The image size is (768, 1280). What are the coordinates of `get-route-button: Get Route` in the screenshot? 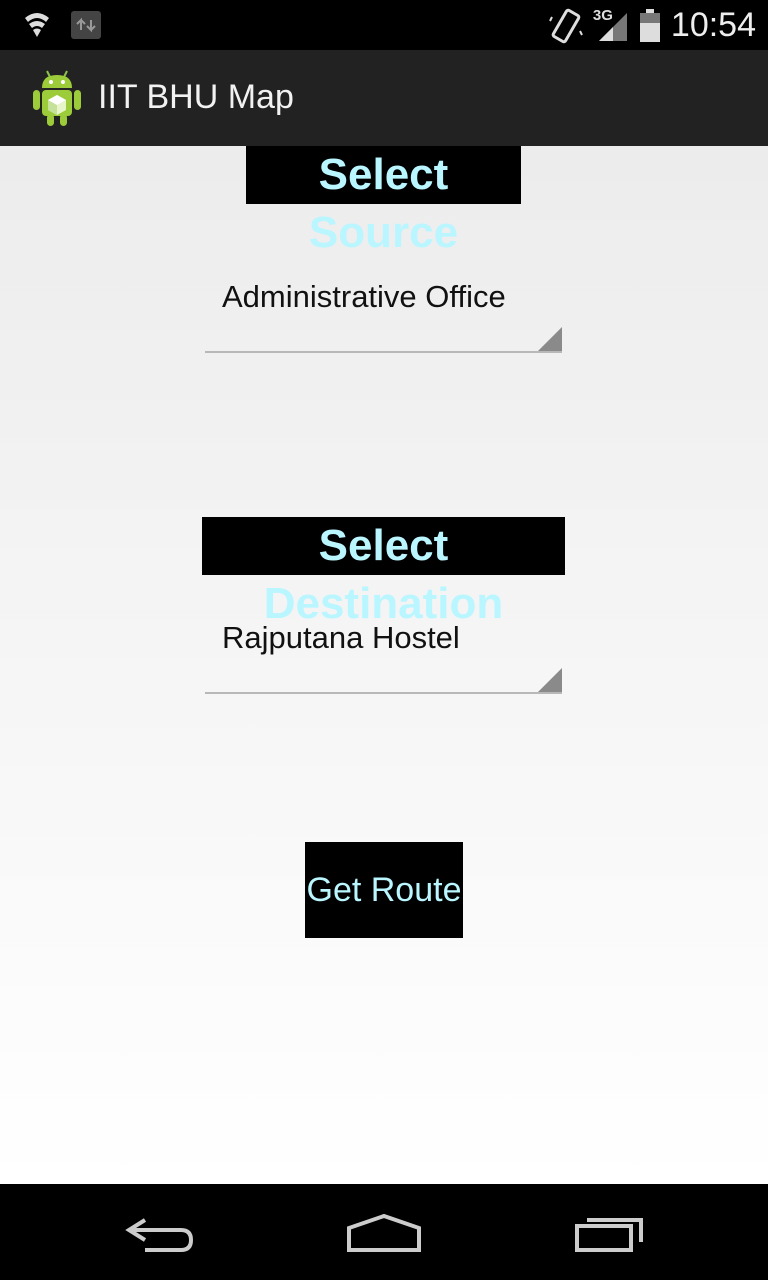 It's located at (384, 890).